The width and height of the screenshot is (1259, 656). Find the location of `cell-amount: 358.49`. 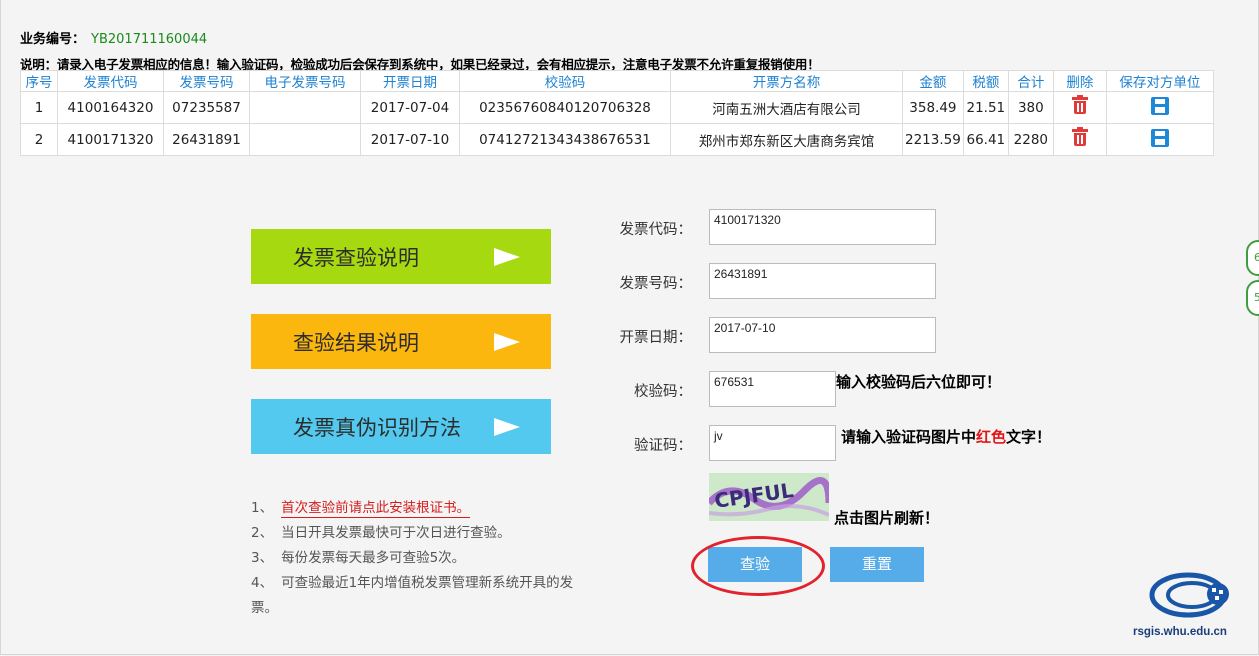

cell-amount: 358.49 is located at coordinates (933, 107).